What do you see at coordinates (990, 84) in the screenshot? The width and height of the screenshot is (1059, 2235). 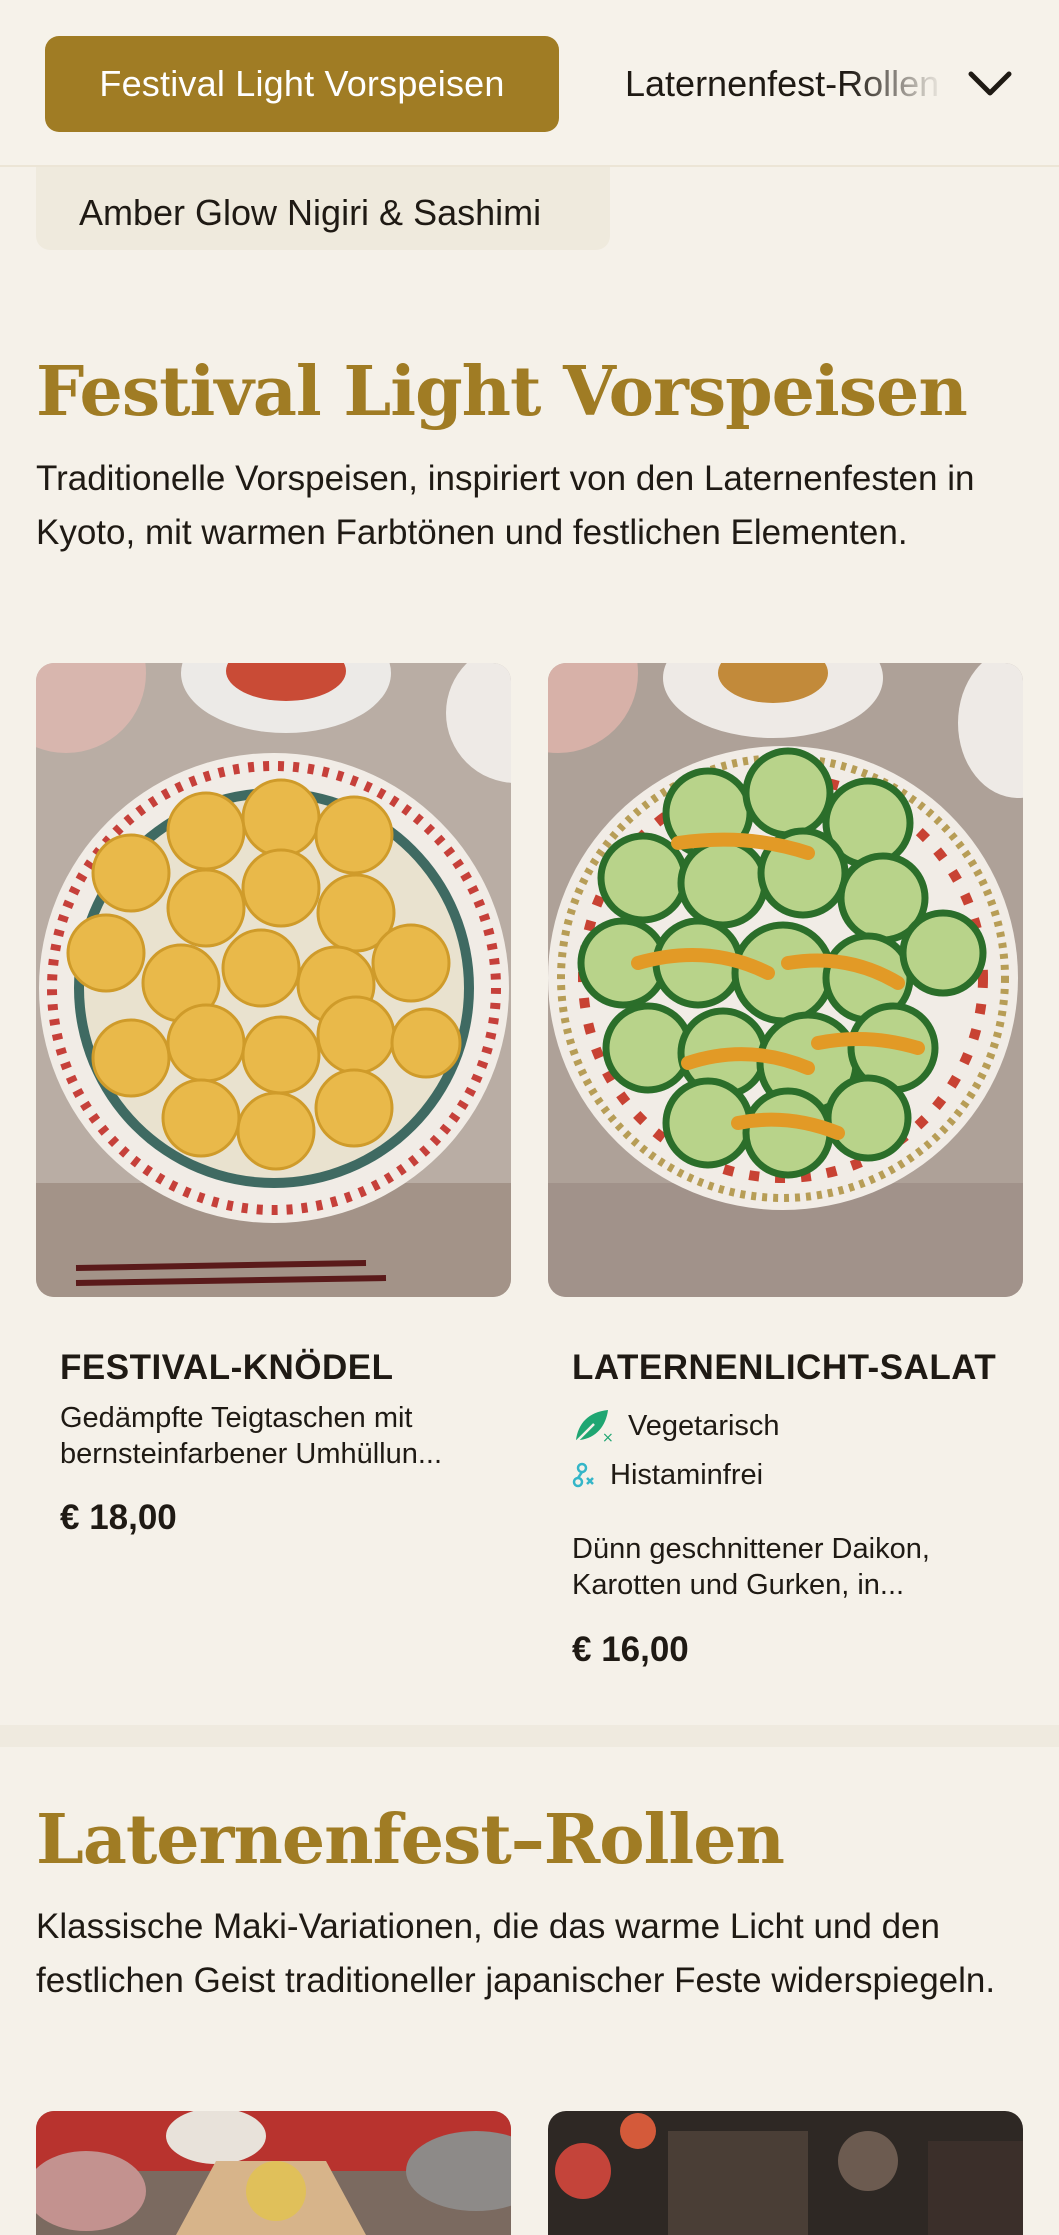 I see `chevron-down-icon` at bounding box center [990, 84].